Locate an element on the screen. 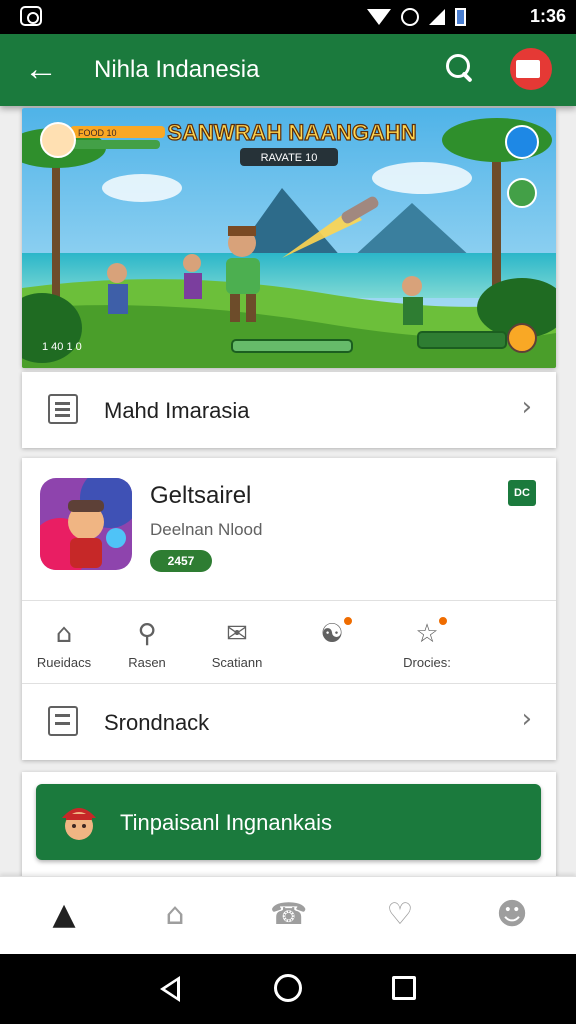 Image resolution: width=576 pixels, height=1024 pixels. rating-badge: 2457 is located at coordinates (181, 561).